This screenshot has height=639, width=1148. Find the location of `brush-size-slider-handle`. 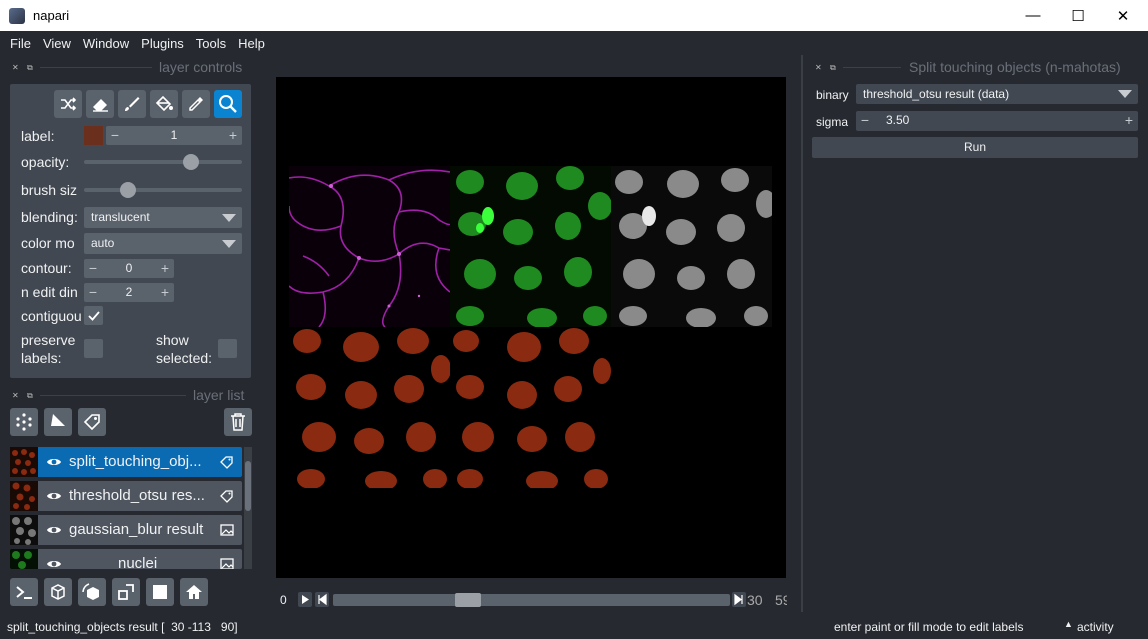

brush-size-slider-handle is located at coordinates (127, 190).